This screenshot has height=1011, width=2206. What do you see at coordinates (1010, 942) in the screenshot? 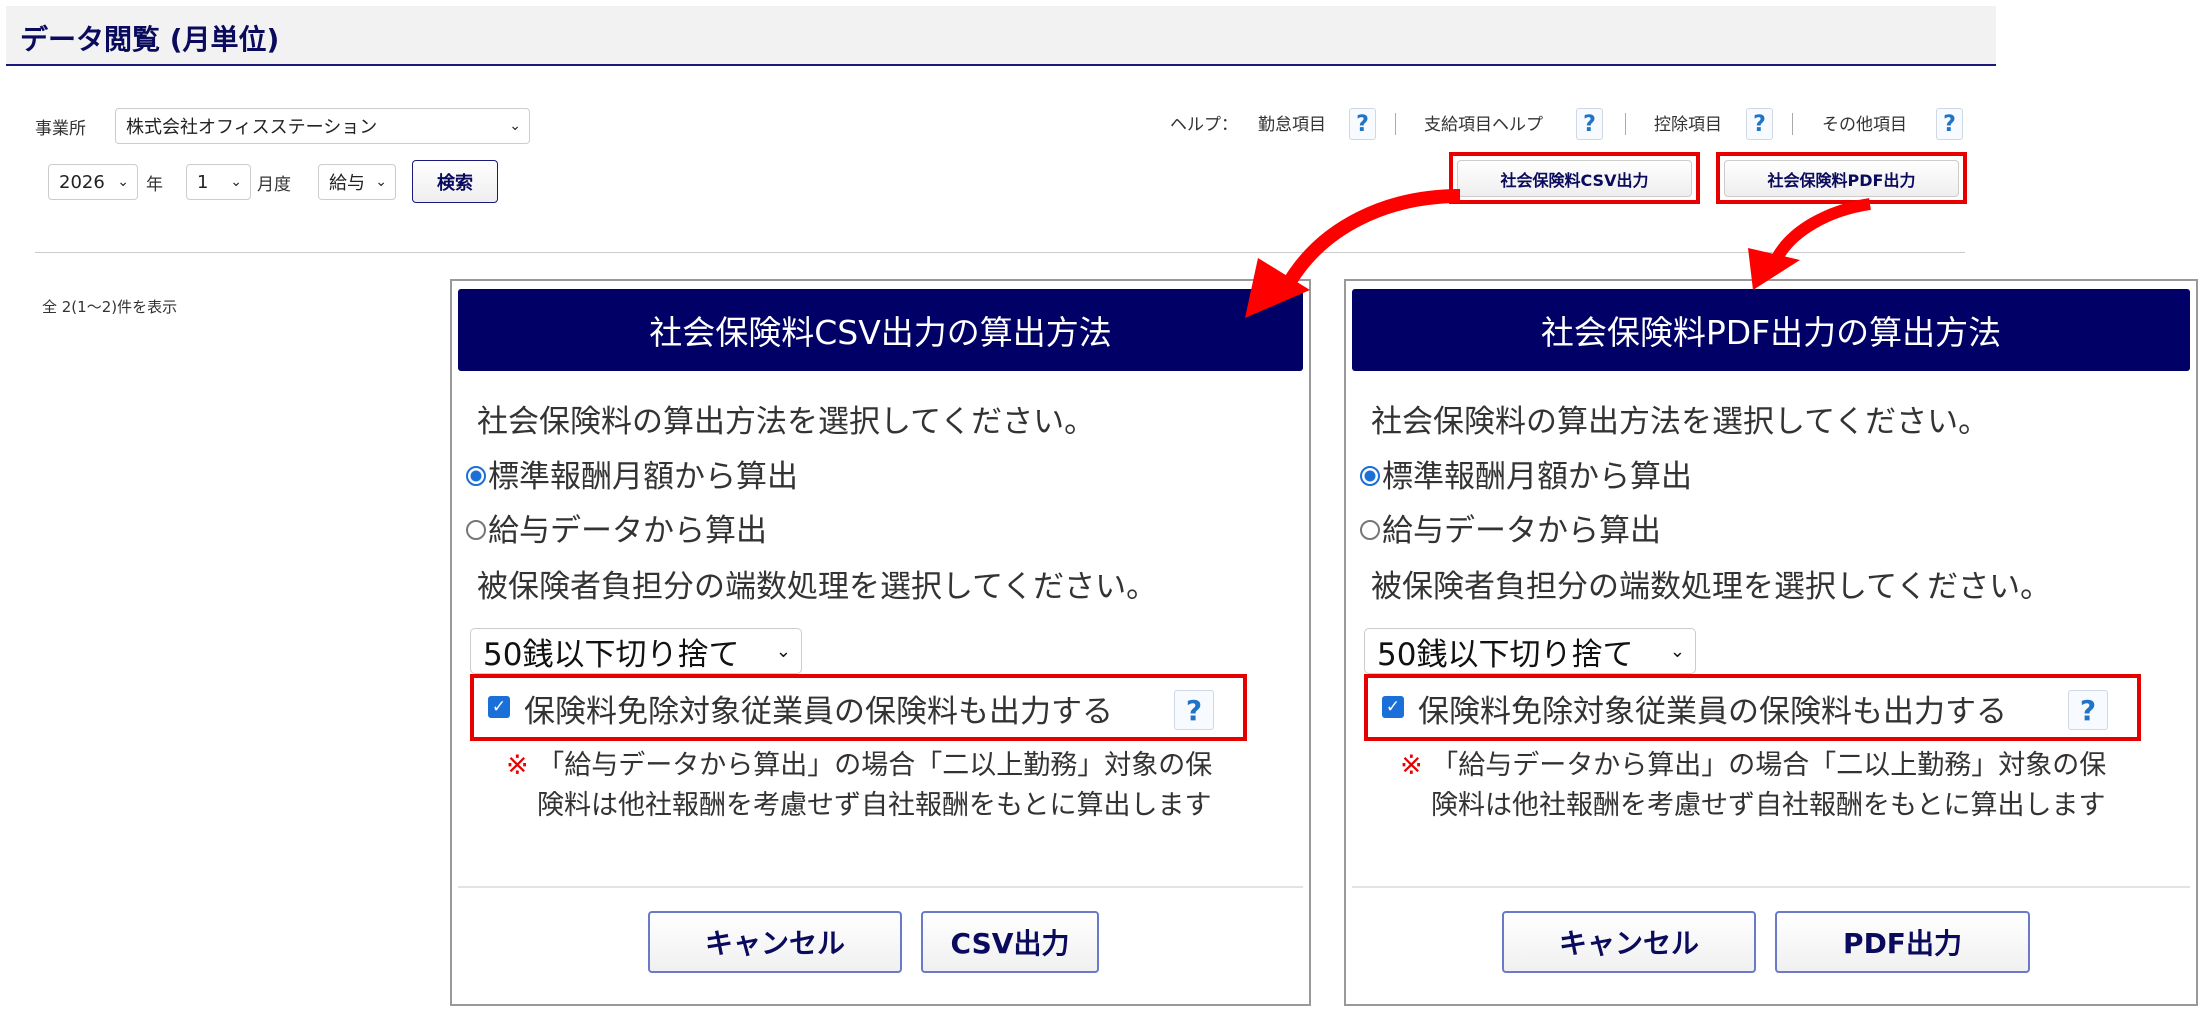
I see `csv-output-button: CSV出力` at bounding box center [1010, 942].